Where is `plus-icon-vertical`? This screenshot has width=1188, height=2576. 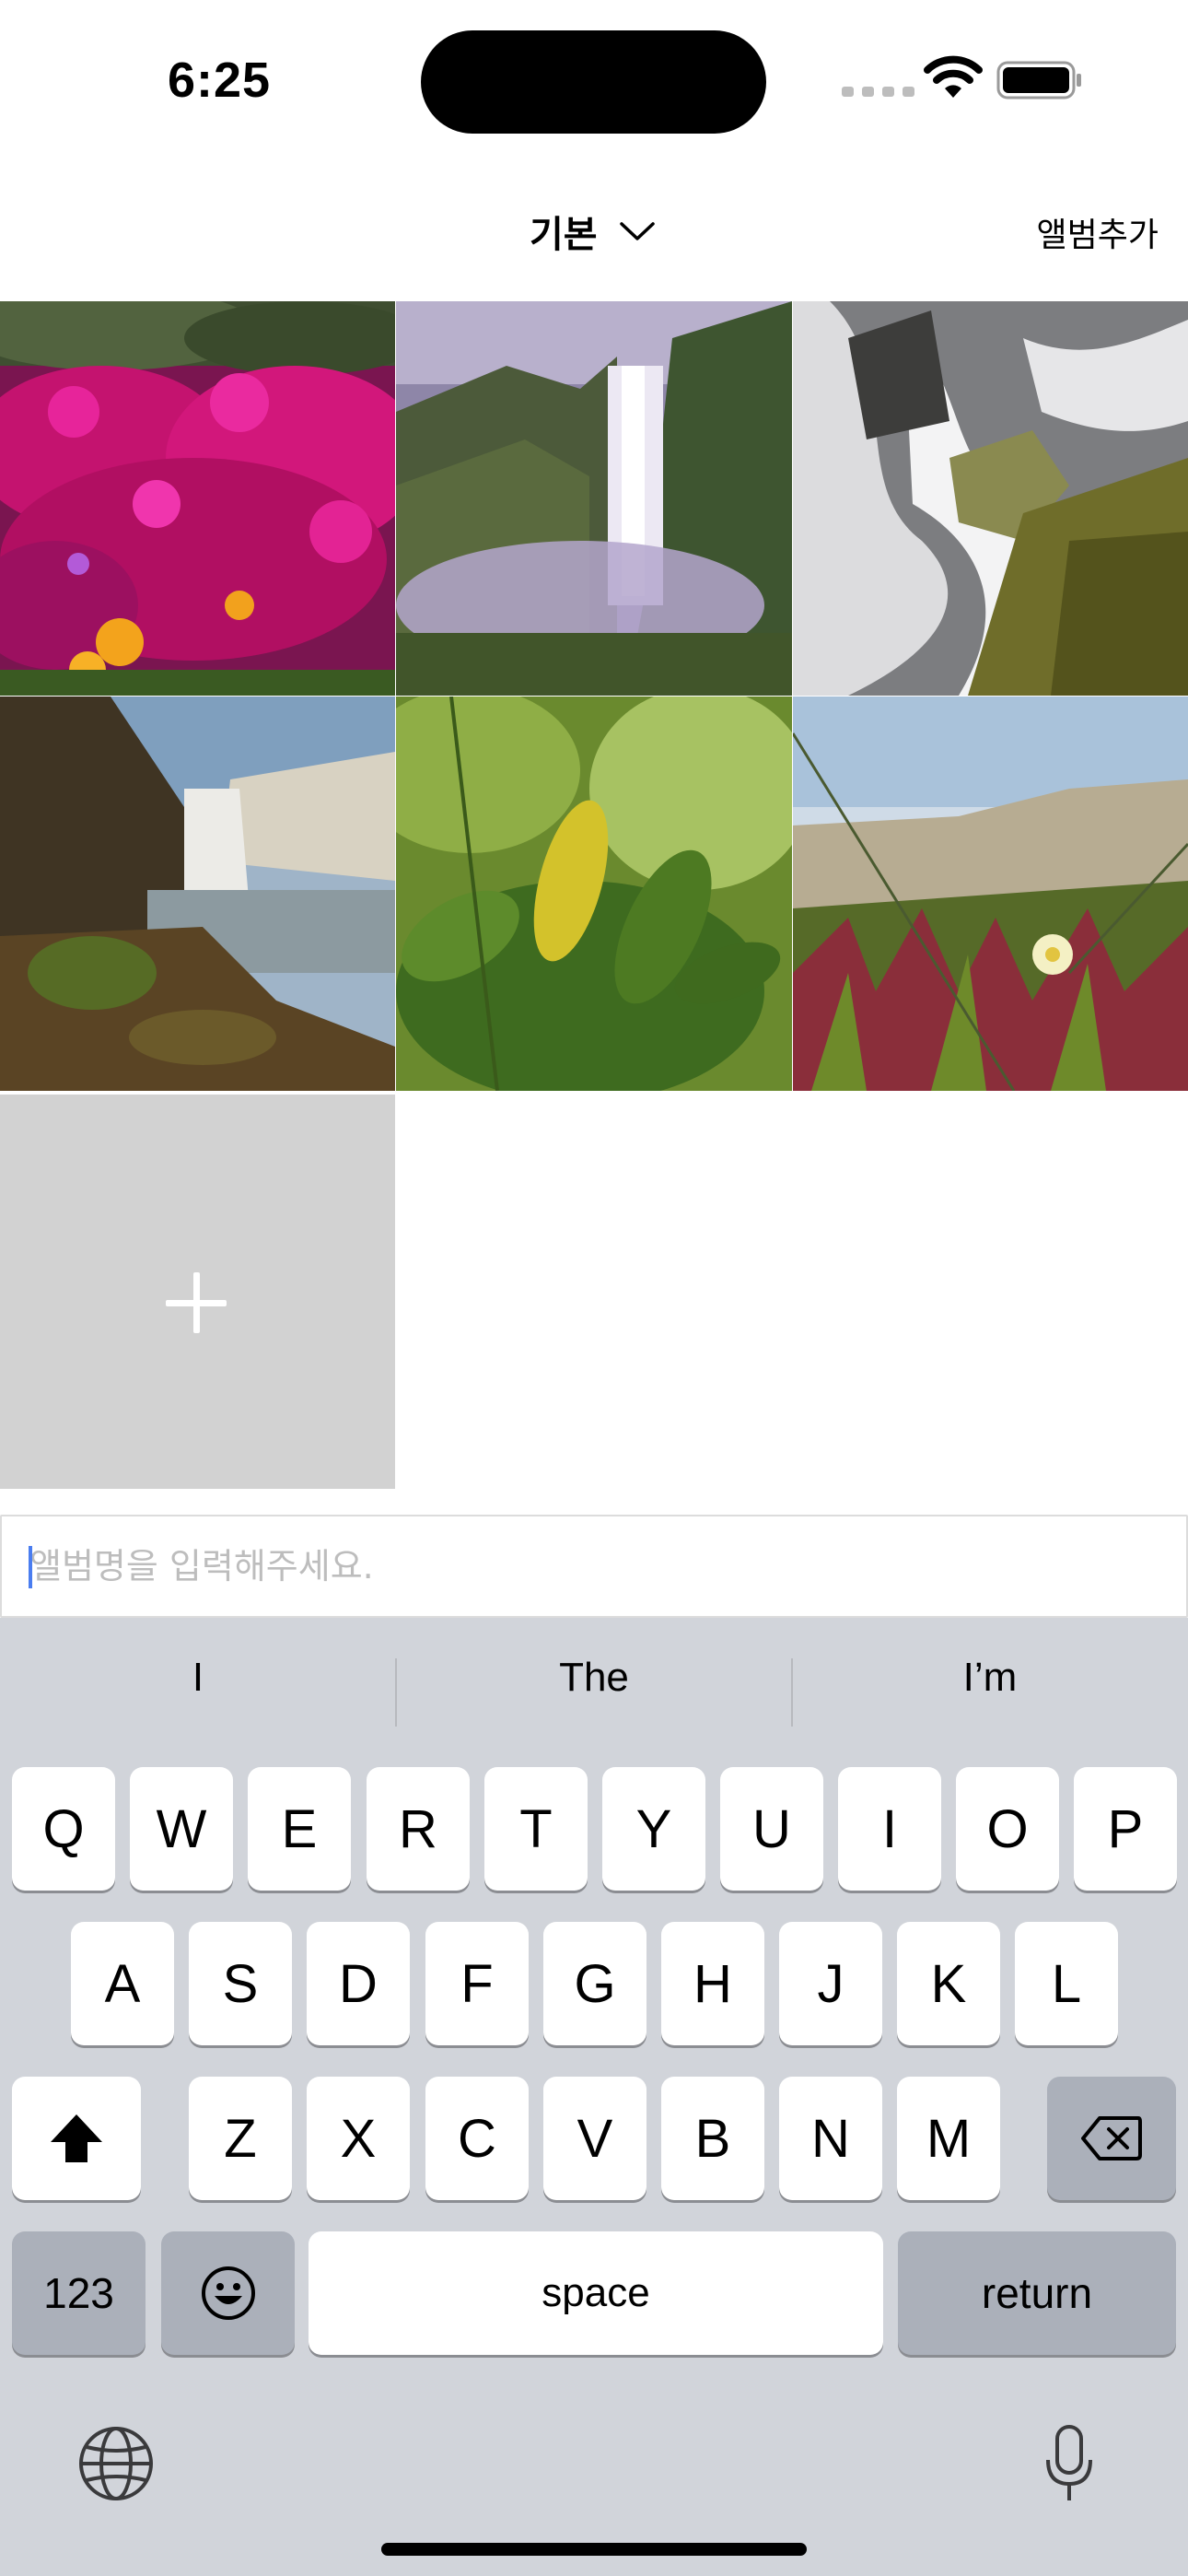
plus-icon-vertical is located at coordinates (196, 1302).